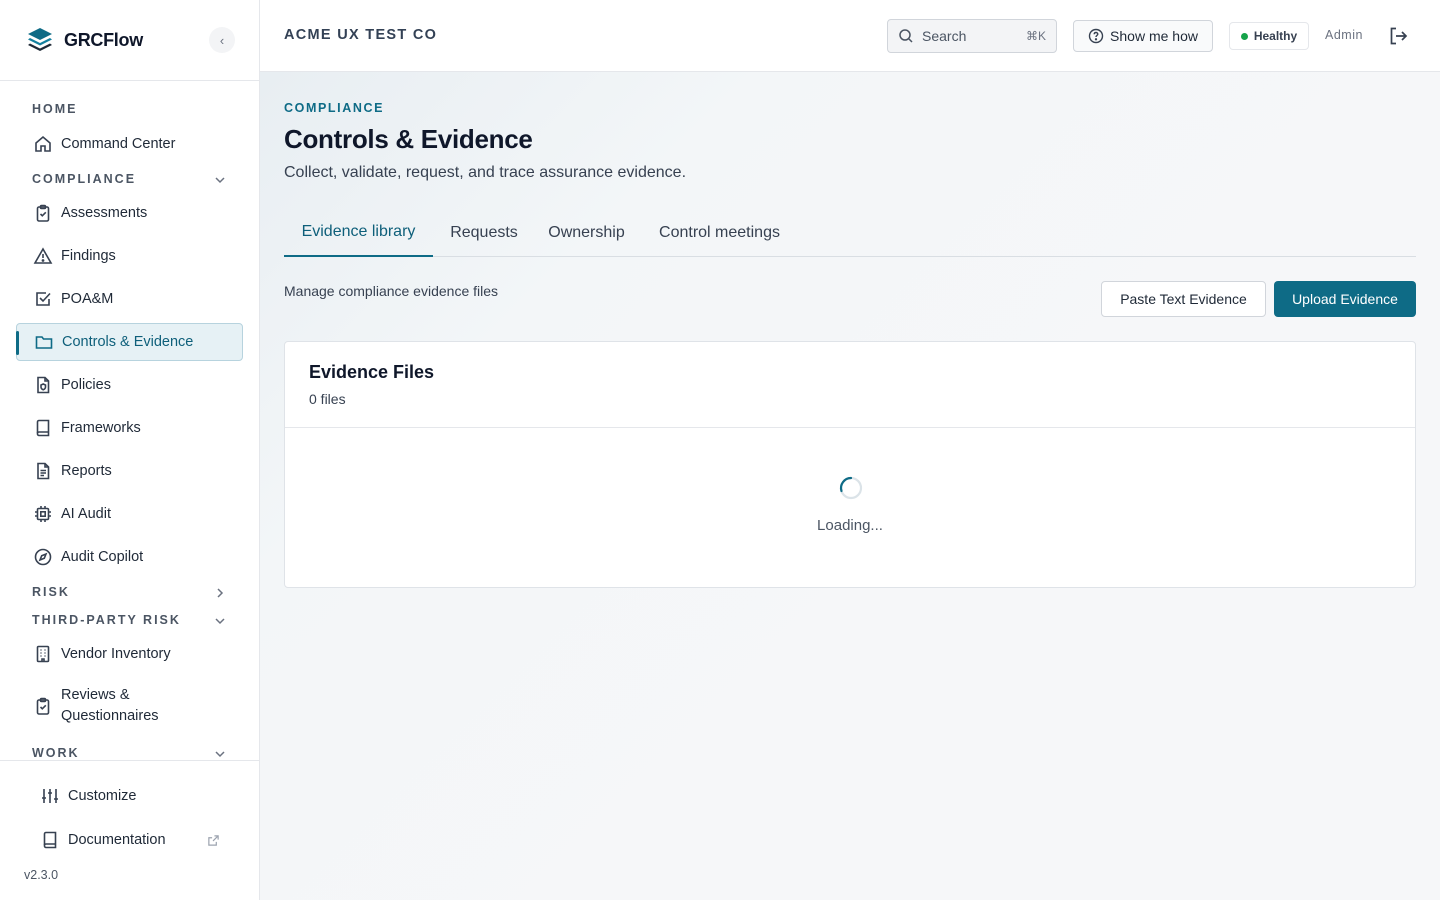 The height and width of the screenshot is (900, 1440). I want to click on customize-button: Customize, so click(129, 796).